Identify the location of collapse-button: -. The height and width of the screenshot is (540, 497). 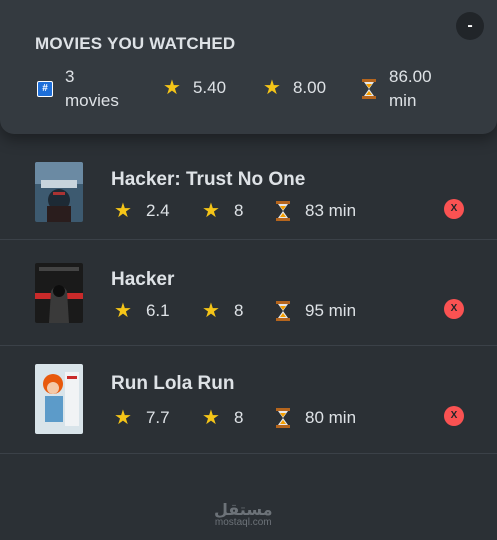
(470, 26).